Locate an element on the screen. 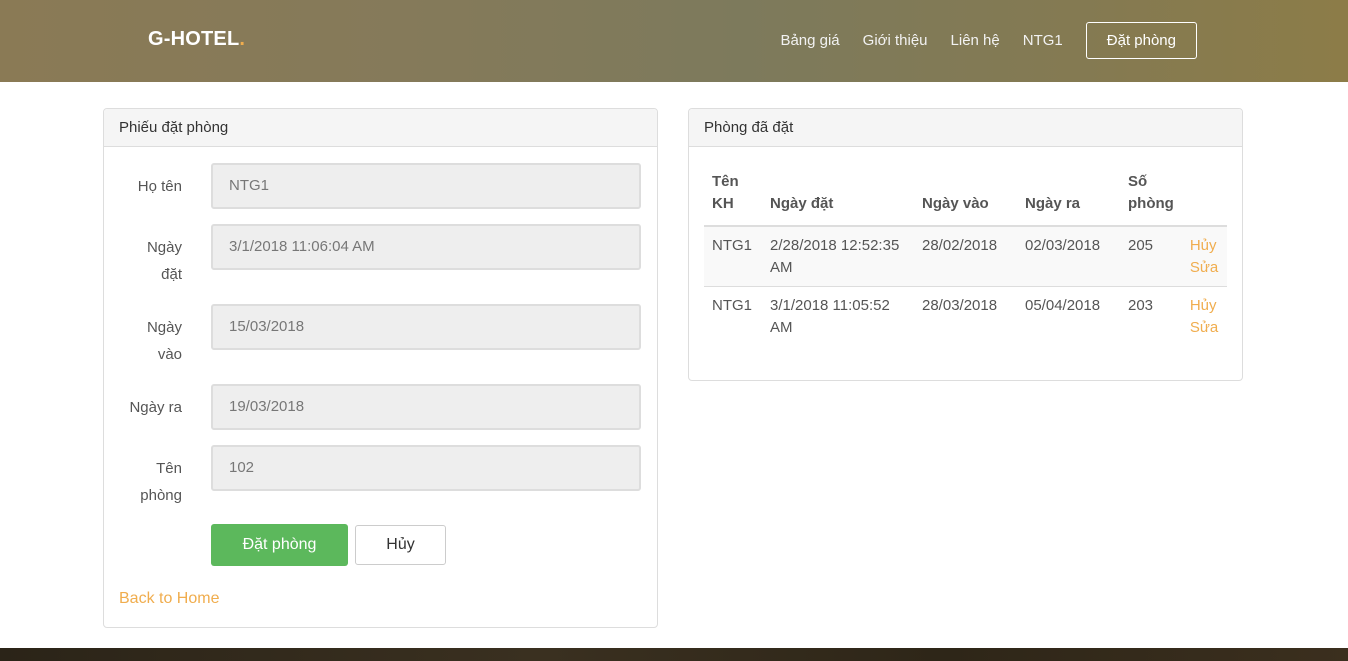  col-checkin: Ngày vào is located at coordinates (965, 199).